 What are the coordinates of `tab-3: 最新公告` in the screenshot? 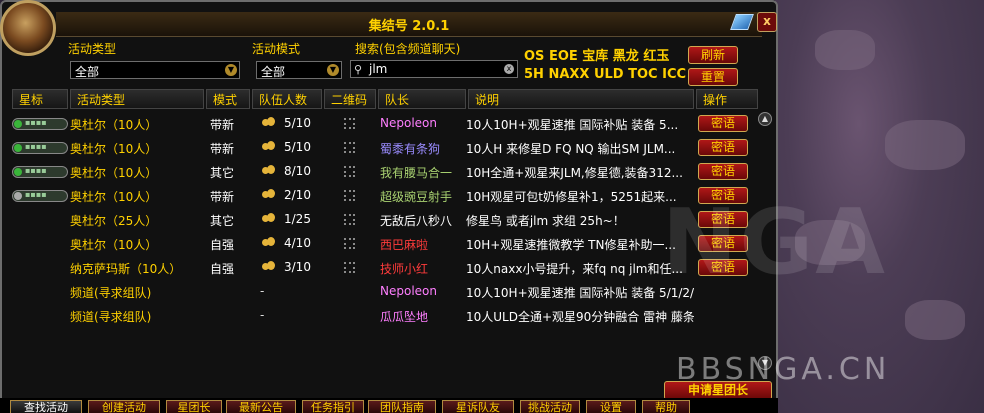 It's located at (261, 406).